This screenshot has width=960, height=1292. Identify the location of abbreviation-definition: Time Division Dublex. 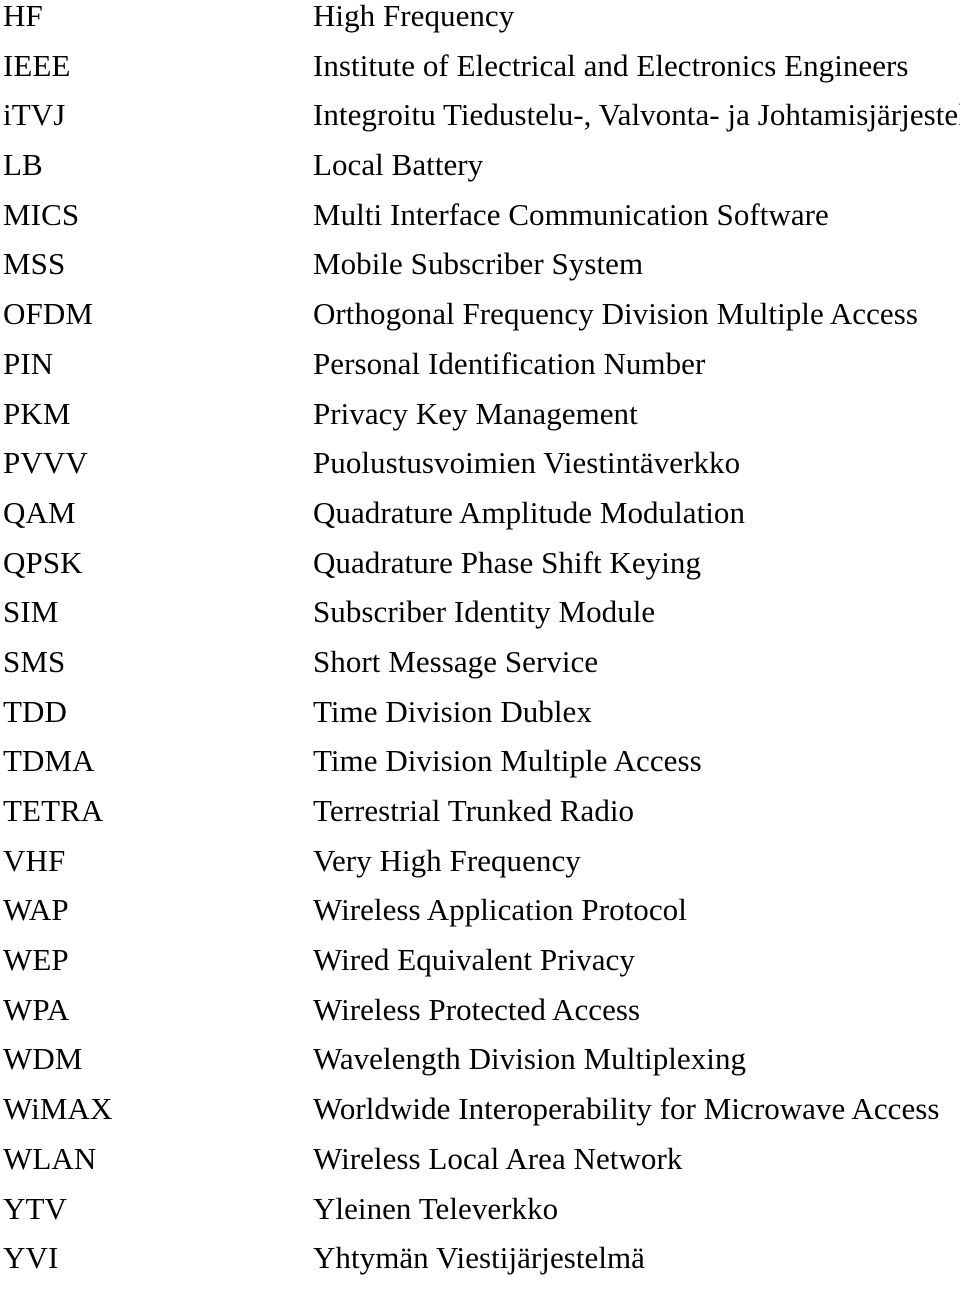
(452, 711).